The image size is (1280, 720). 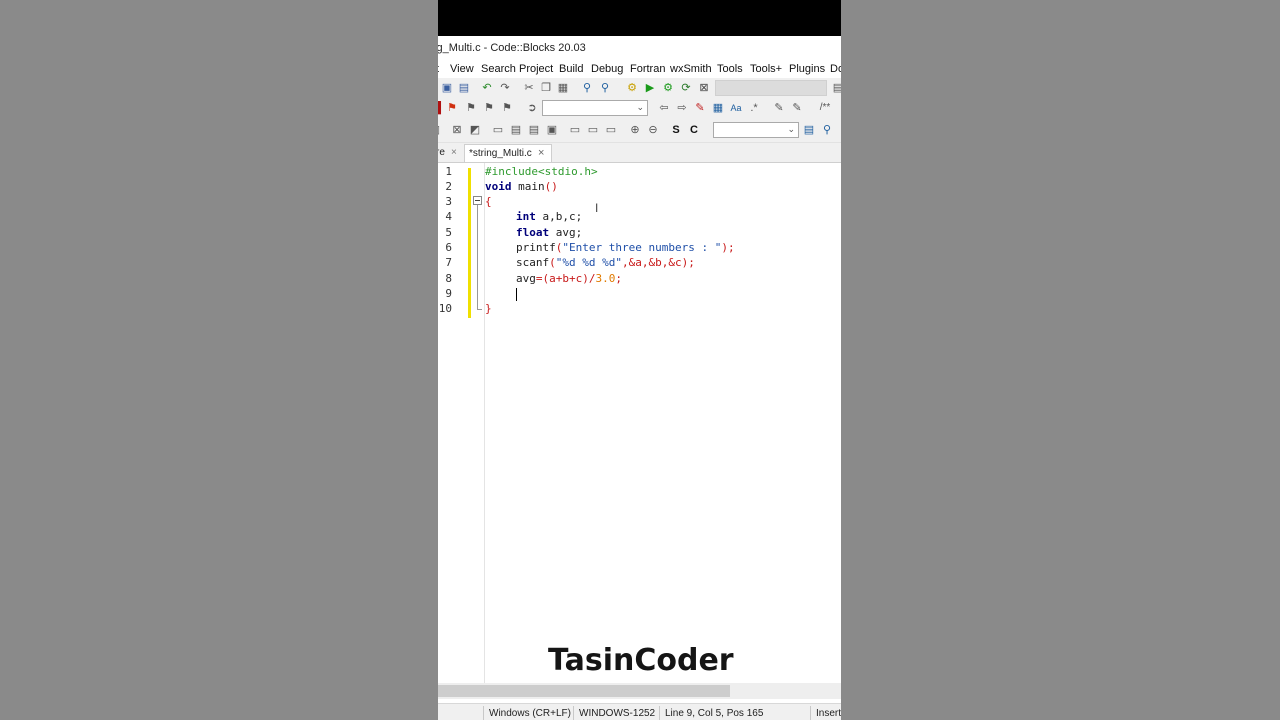 What do you see at coordinates (464, 88) in the screenshot?
I see `save-all-icon: ▤` at bounding box center [464, 88].